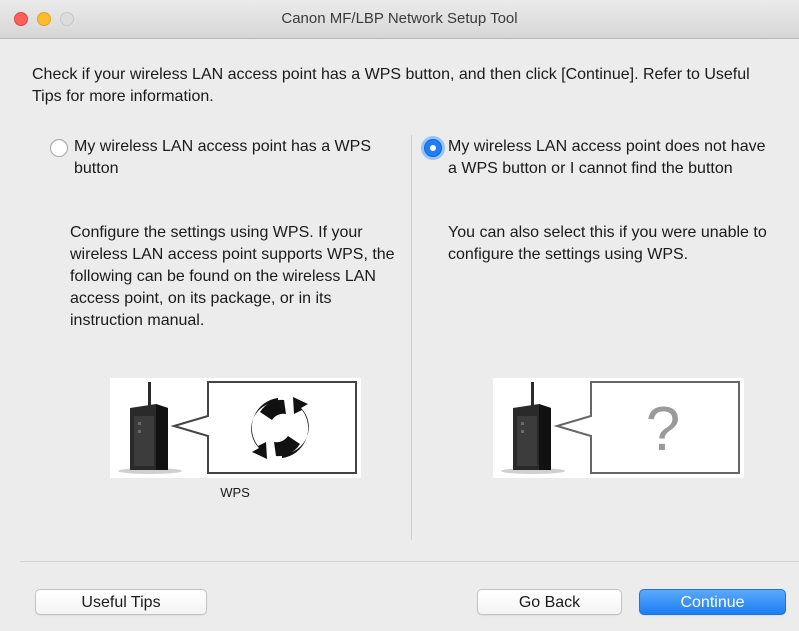  Describe the element at coordinates (235, 492) in the screenshot. I see `wps-caption: WPS` at that location.